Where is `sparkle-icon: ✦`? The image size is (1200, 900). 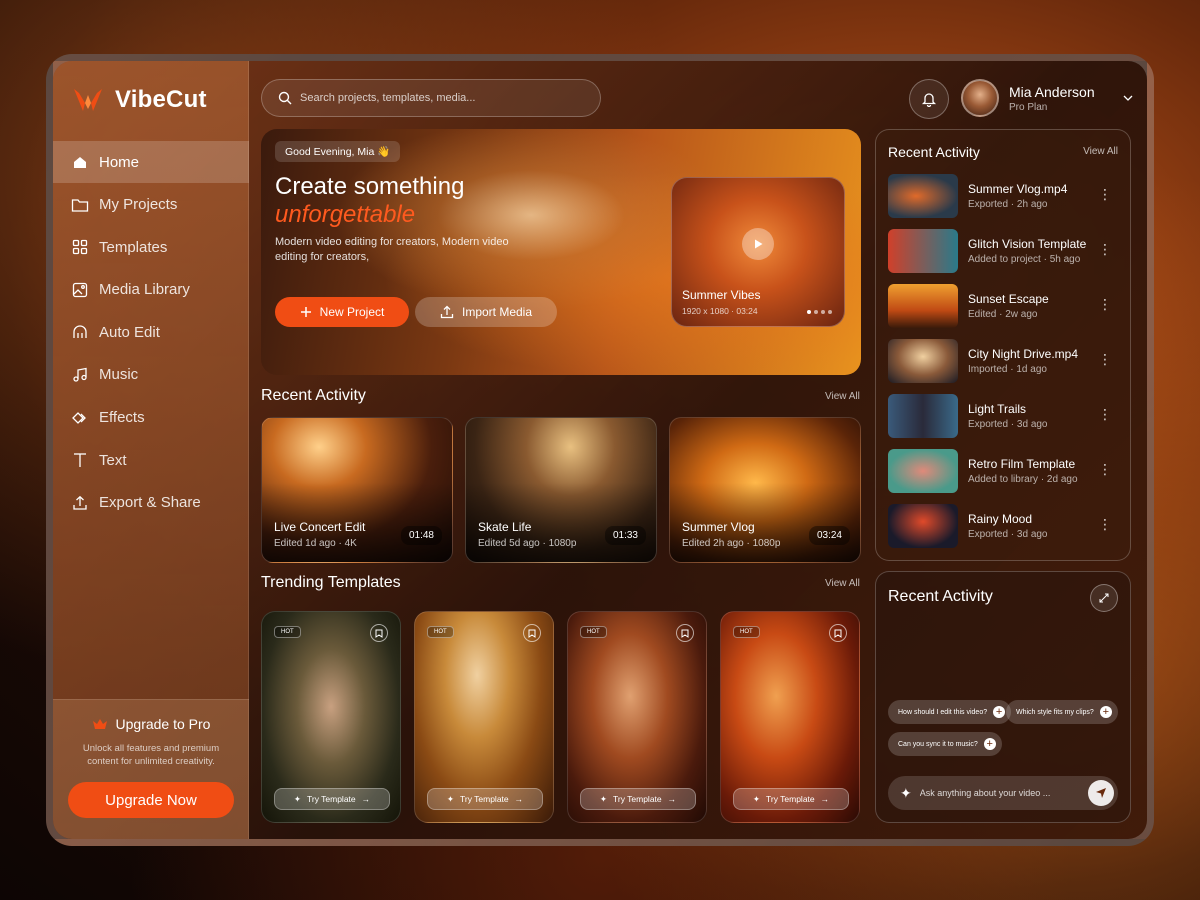
sparkle-icon: ✦ is located at coordinates (603, 798).